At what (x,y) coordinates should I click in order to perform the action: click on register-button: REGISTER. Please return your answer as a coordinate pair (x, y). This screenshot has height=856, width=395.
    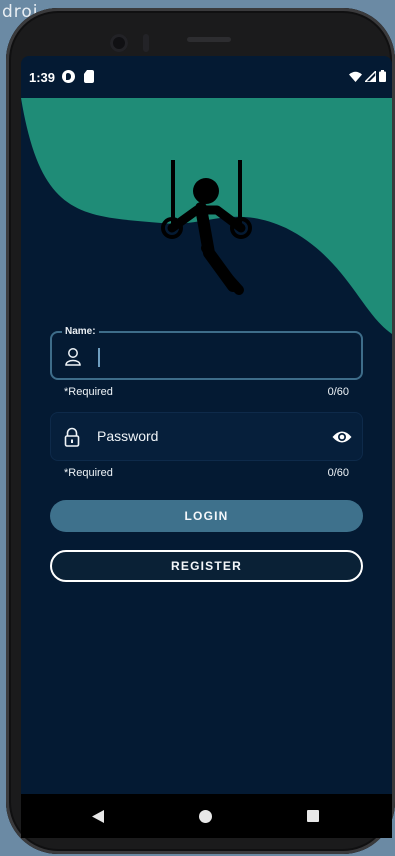
    Looking at the image, I should click on (206, 566).